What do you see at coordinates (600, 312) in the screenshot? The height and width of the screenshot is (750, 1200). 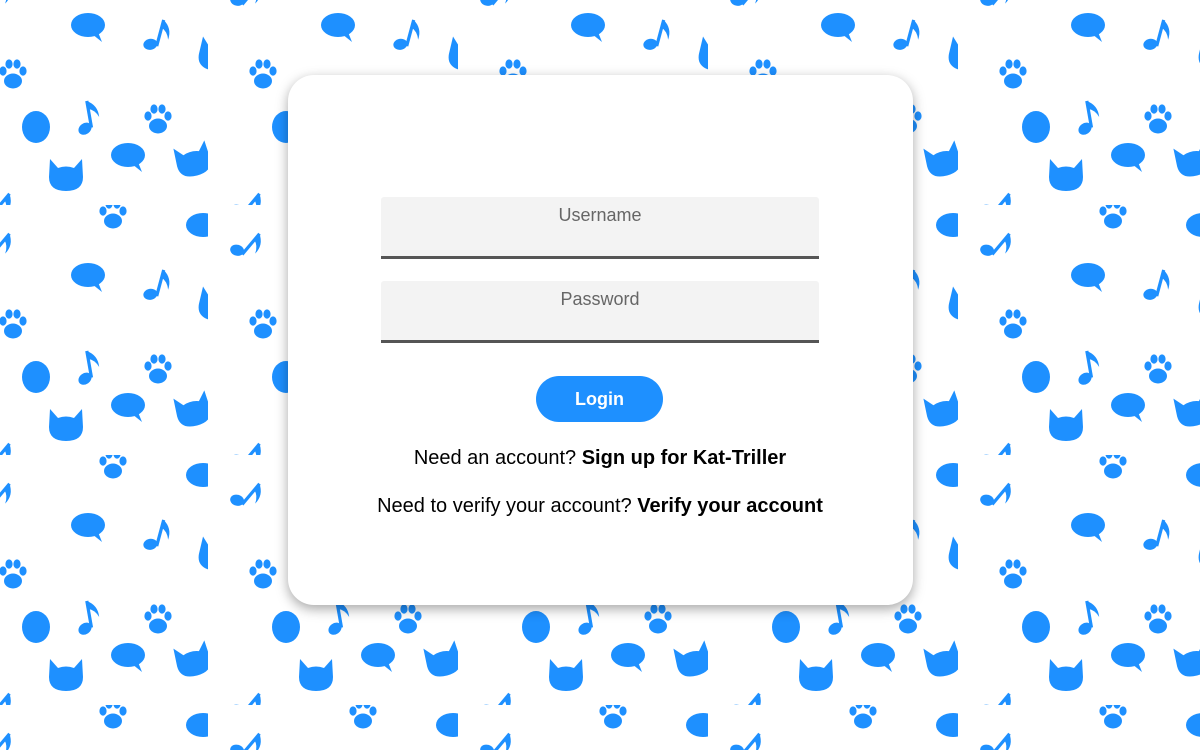 I see `password-input` at bounding box center [600, 312].